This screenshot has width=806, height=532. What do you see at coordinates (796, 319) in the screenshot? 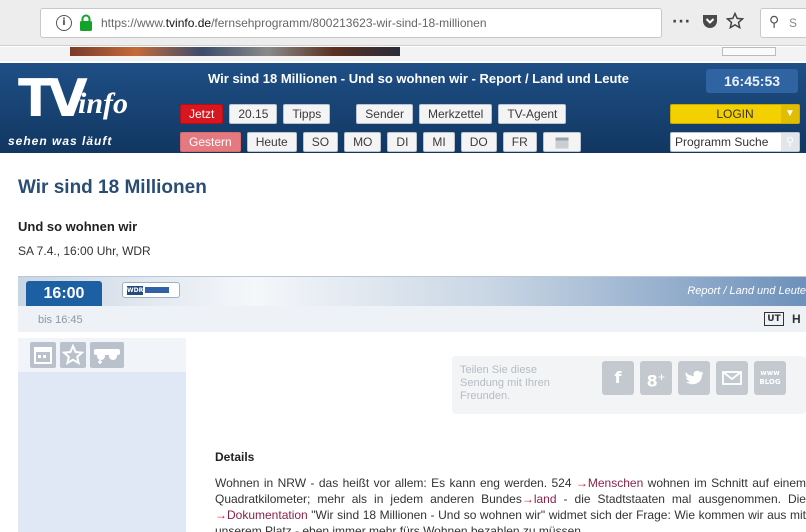
I see `hd-badge: H` at bounding box center [796, 319].